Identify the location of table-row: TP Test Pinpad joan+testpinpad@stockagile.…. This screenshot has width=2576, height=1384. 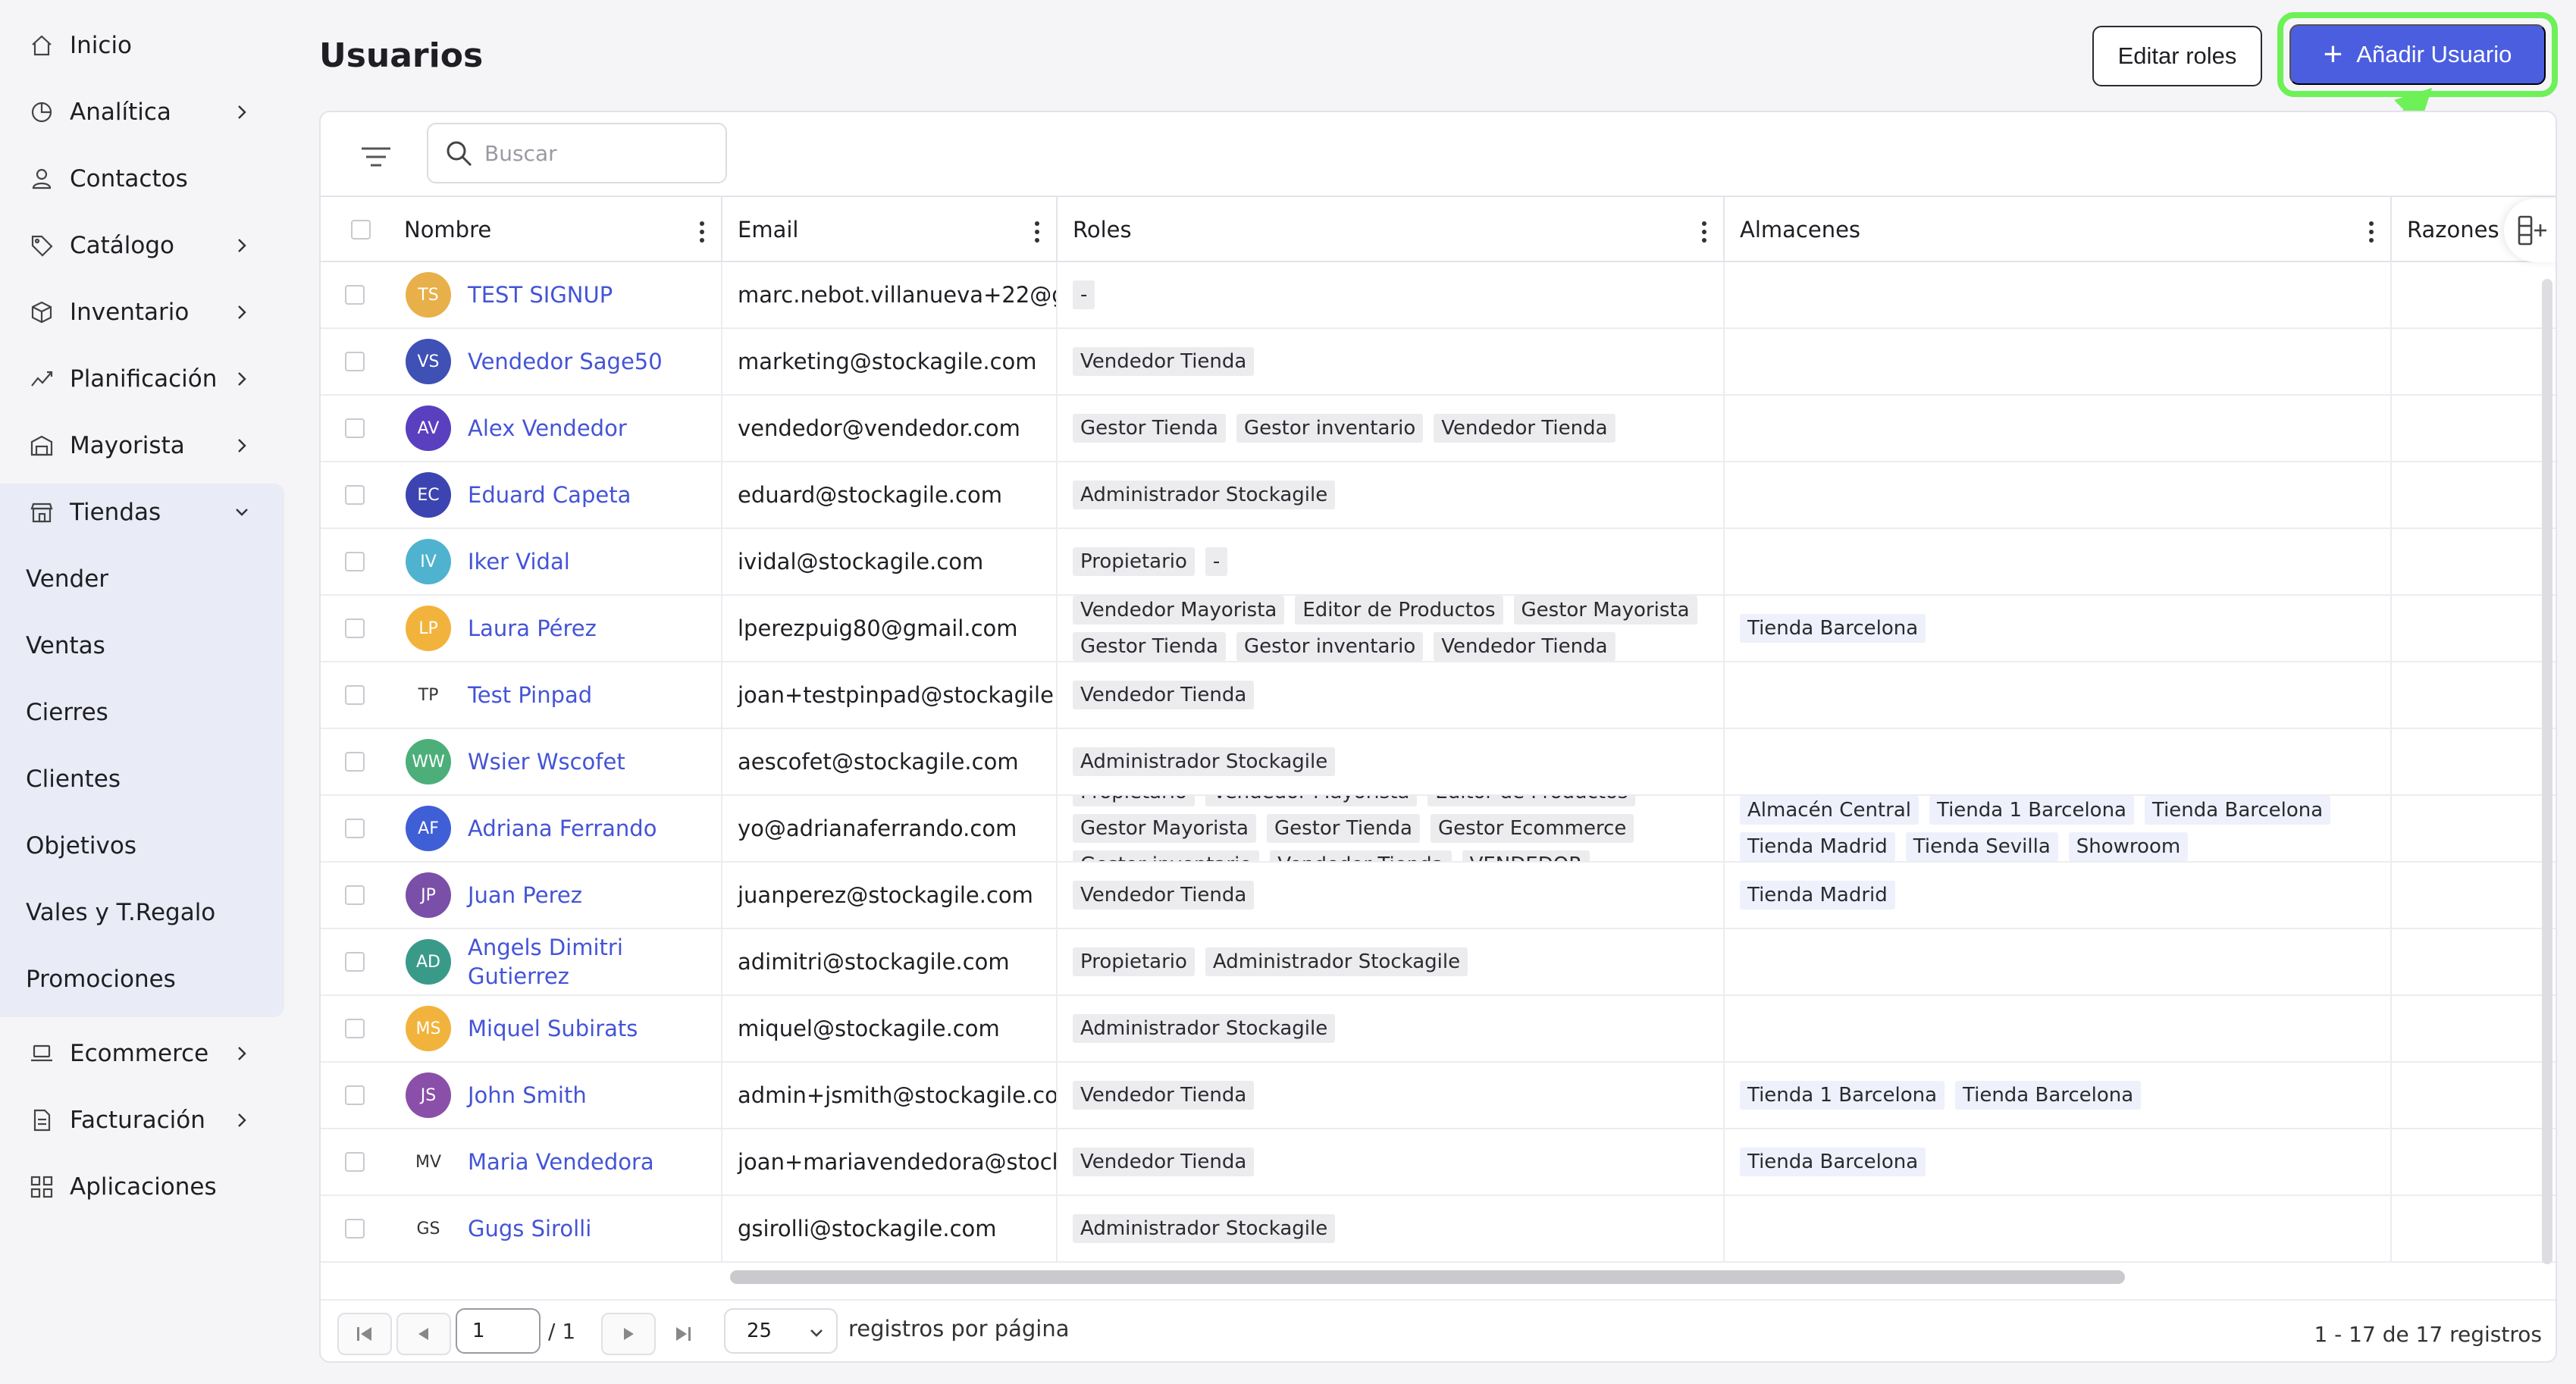
(1439, 695).